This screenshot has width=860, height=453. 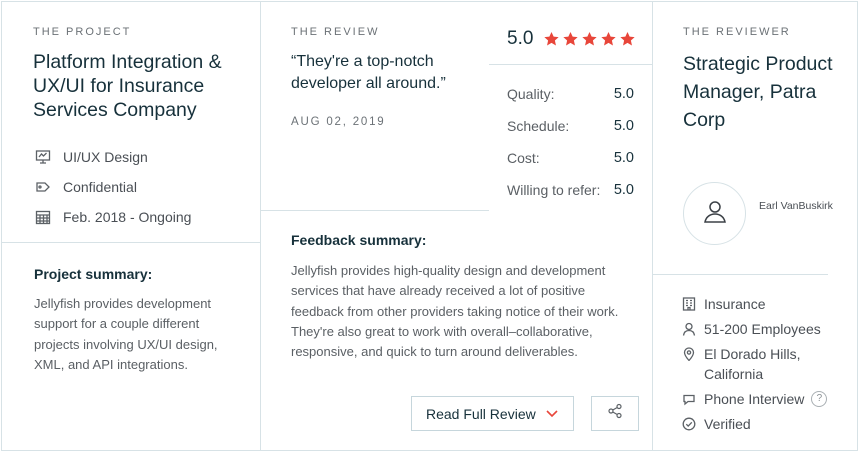 What do you see at coordinates (762, 329) in the screenshot?
I see `reviewer-company-size-label: 51-200 Employees` at bounding box center [762, 329].